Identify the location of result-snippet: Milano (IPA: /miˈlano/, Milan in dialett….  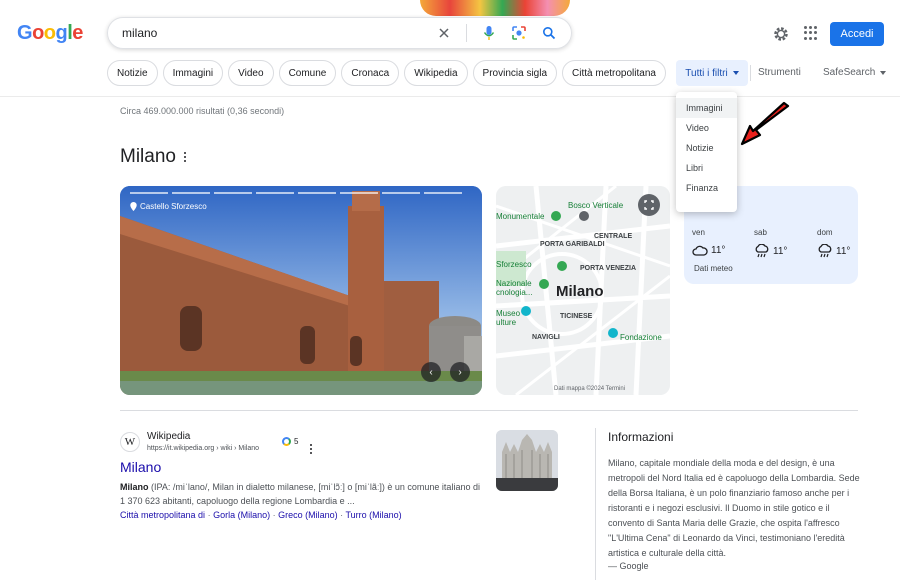
(300, 494).